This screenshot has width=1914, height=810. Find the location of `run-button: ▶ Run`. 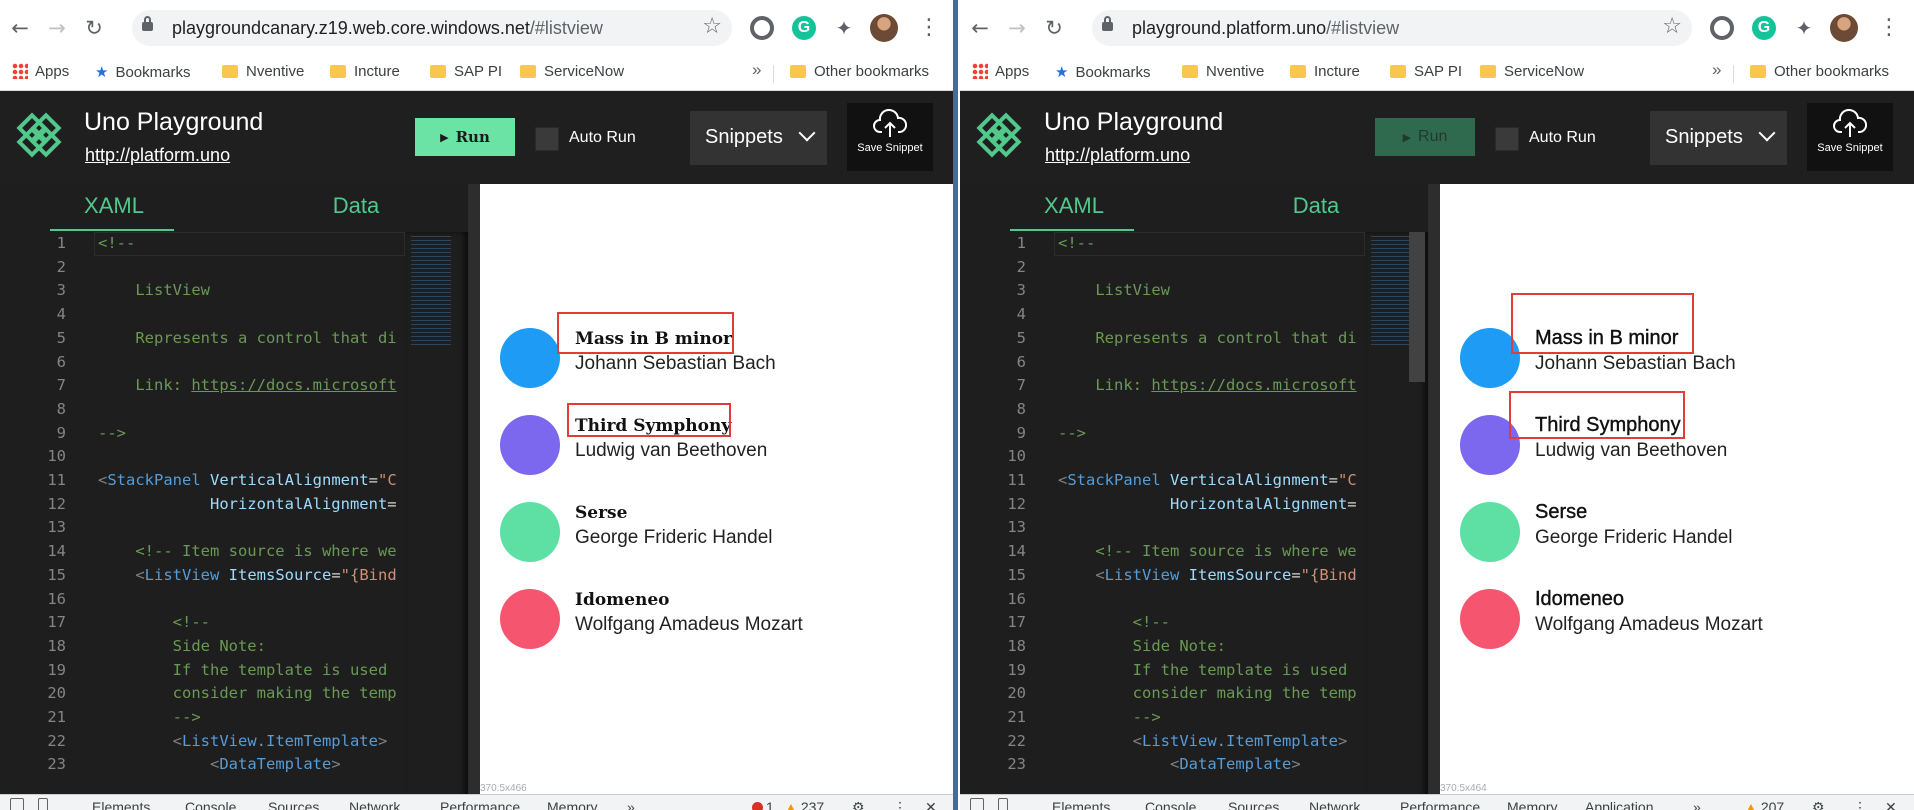

run-button: ▶ Run is located at coordinates (465, 137).